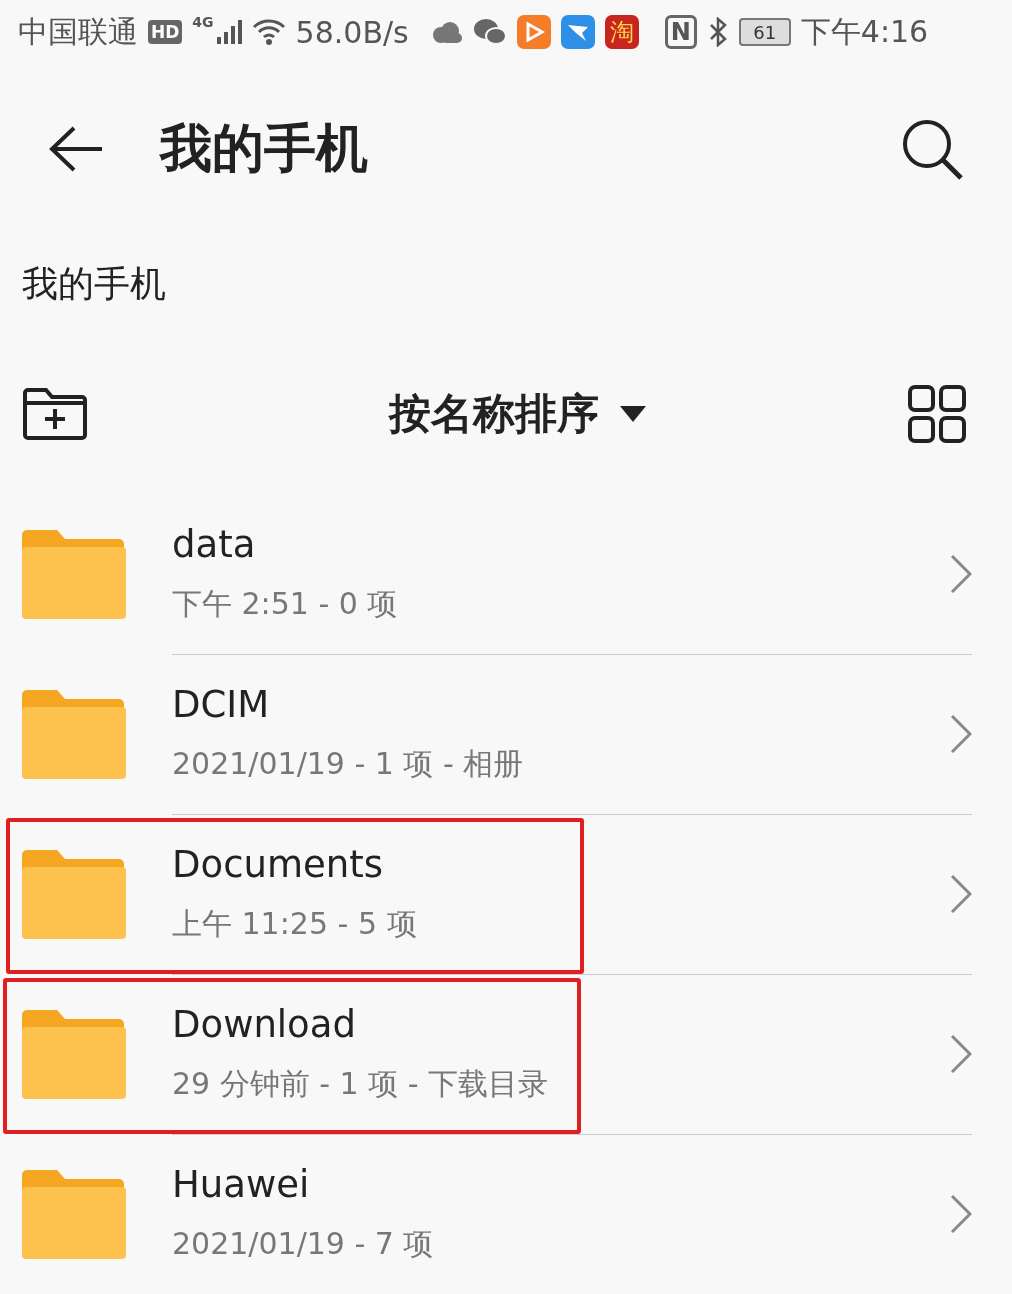 The width and height of the screenshot is (1012, 1294). Describe the element at coordinates (561, 1024) in the screenshot. I see `folder-name: Download` at that location.